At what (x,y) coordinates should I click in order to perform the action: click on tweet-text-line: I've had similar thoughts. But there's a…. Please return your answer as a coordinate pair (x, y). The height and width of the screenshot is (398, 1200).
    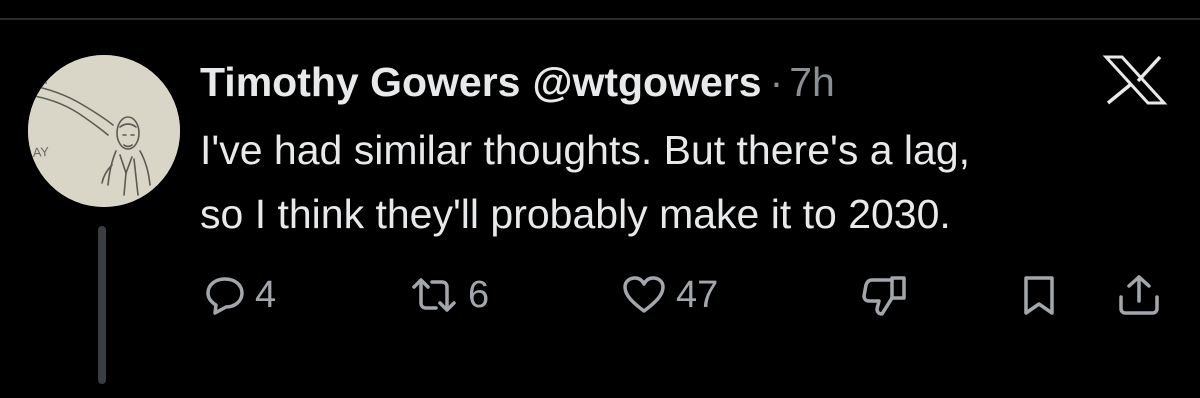
    Looking at the image, I should click on (585, 150).